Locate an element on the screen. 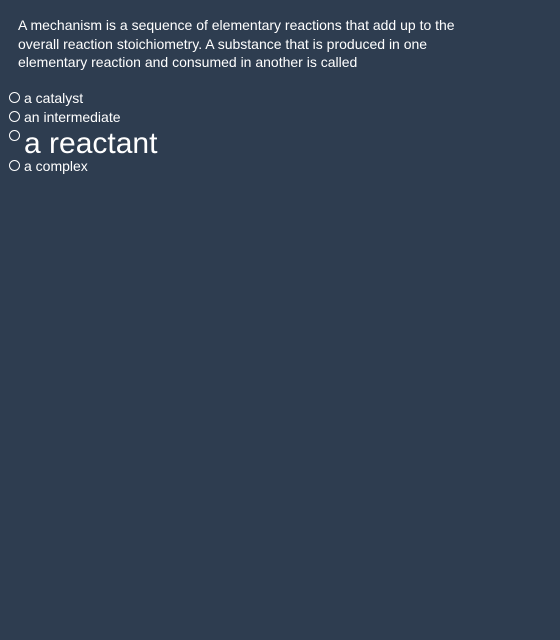  option-c-reactant: a reactant is located at coordinates (83, 143).